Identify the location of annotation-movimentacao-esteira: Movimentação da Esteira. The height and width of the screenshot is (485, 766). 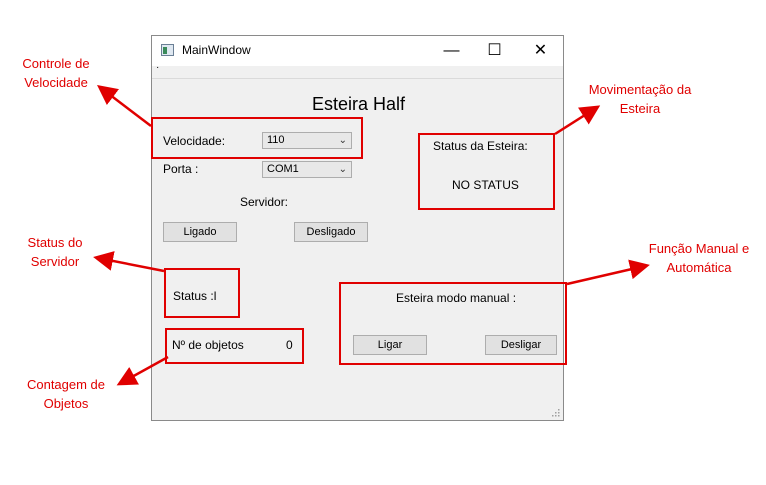
(640, 99).